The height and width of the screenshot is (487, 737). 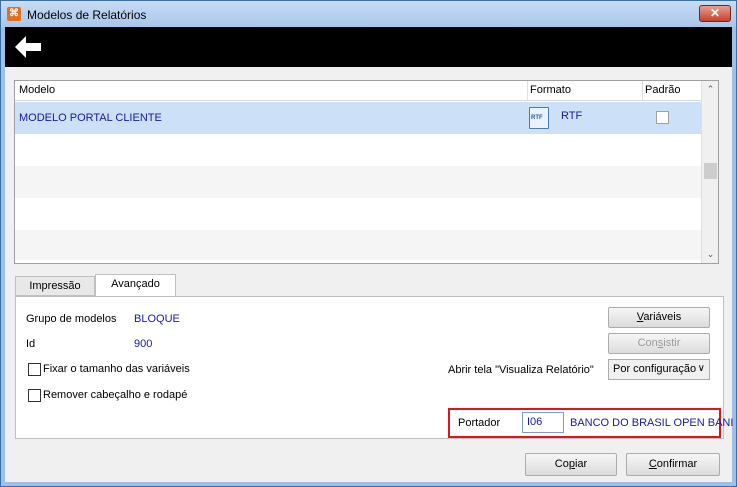 What do you see at coordinates (571, 464) in the screenshot?
I see `copiar-button: Copiar` at bounding box center [571, 464].